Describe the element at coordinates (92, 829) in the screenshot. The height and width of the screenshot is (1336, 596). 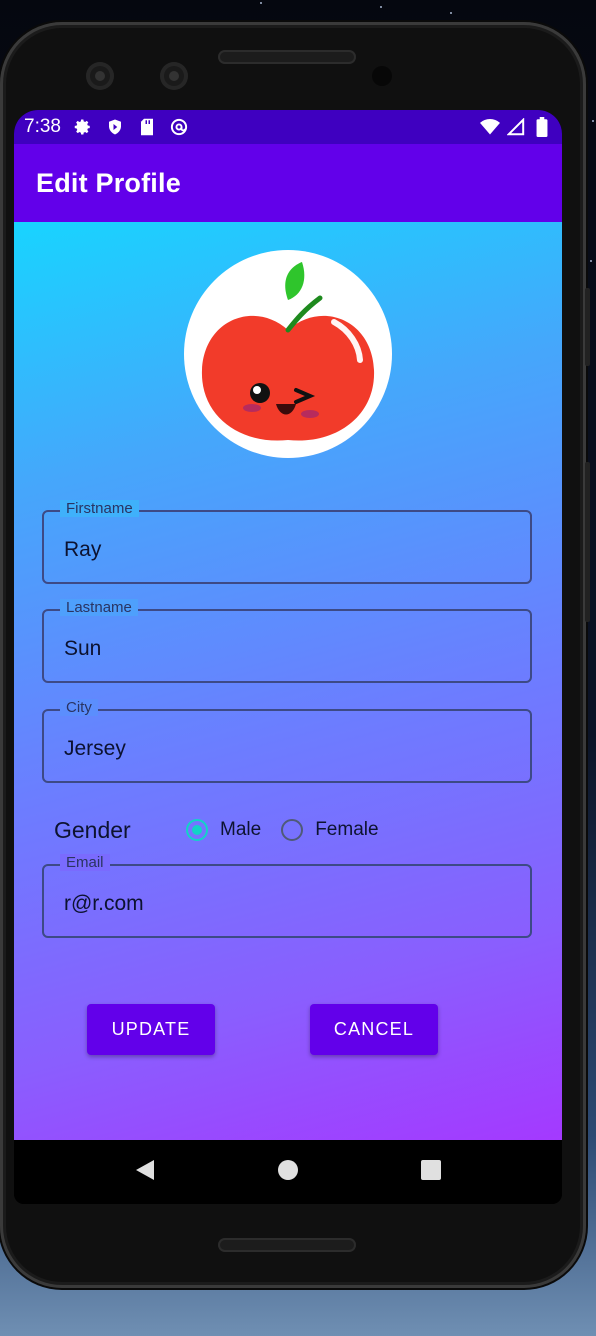
I see `gender-label: Gender` at that location.